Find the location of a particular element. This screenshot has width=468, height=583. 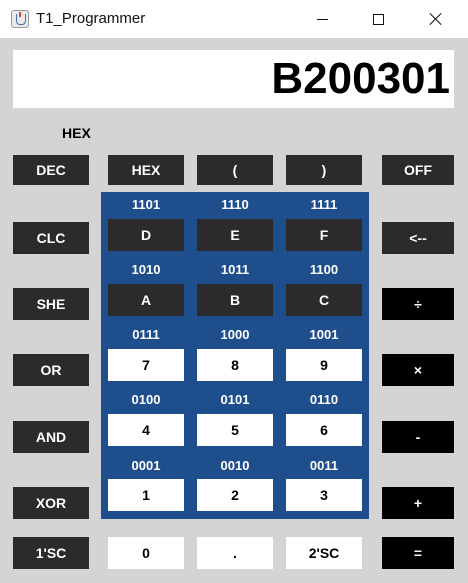

multiply-button: × is located at coordinates (418, 370).